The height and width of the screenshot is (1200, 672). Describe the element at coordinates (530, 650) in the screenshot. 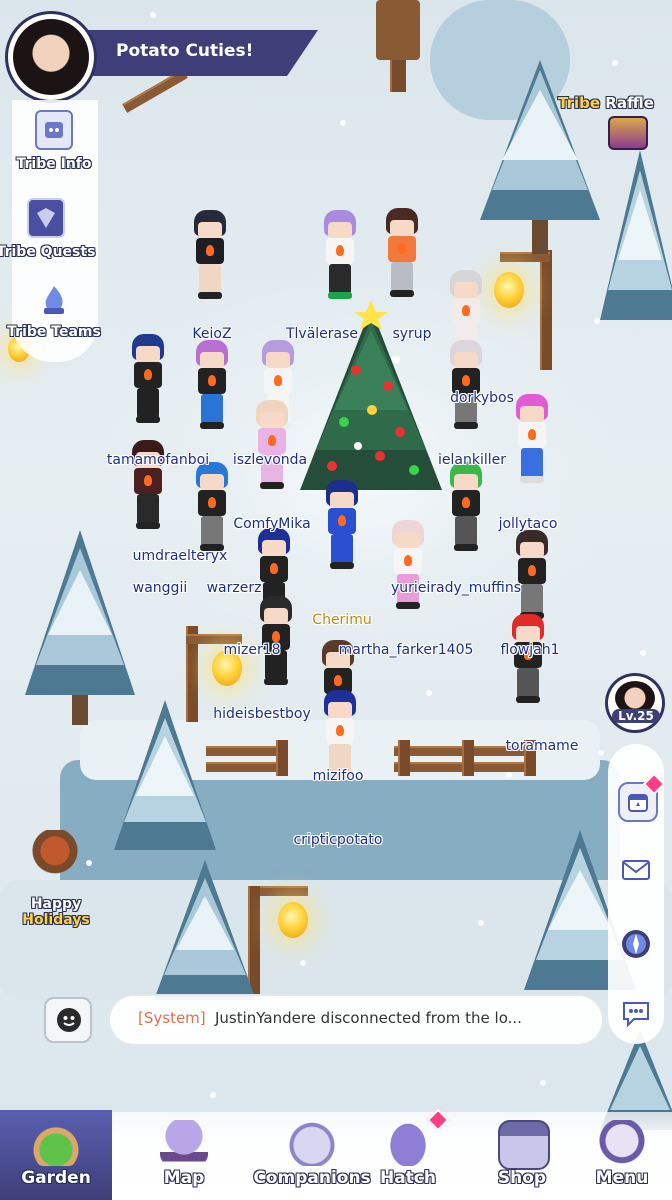

I see `player-name: flowjah1` at that location.